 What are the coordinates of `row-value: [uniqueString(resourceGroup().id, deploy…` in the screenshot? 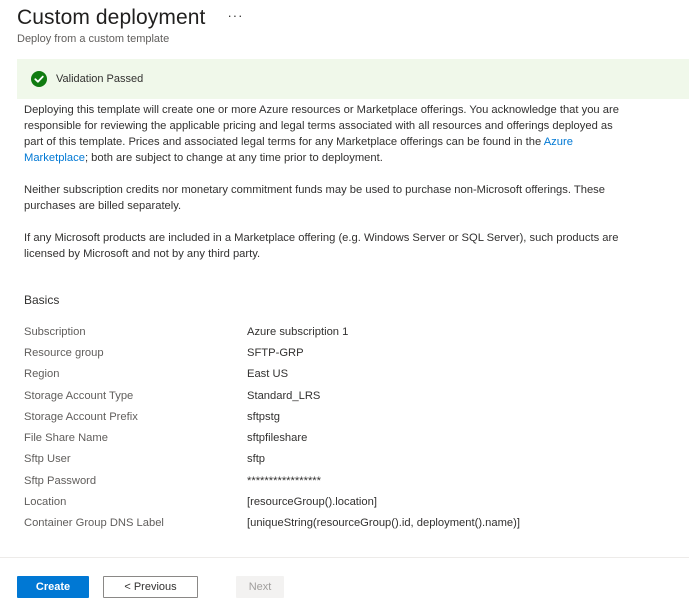 It's located at (383, 523).